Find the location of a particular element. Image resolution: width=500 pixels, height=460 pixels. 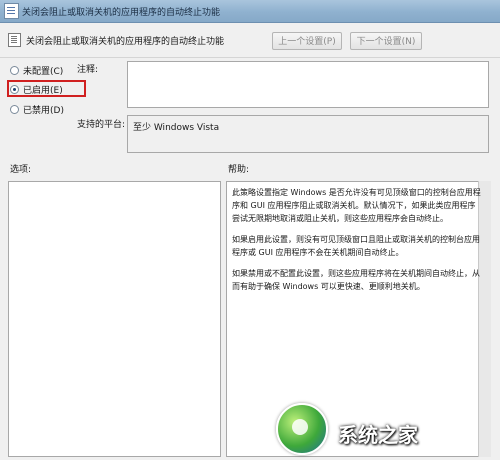

policy-setting-icon is located at coordinates (14, 40).